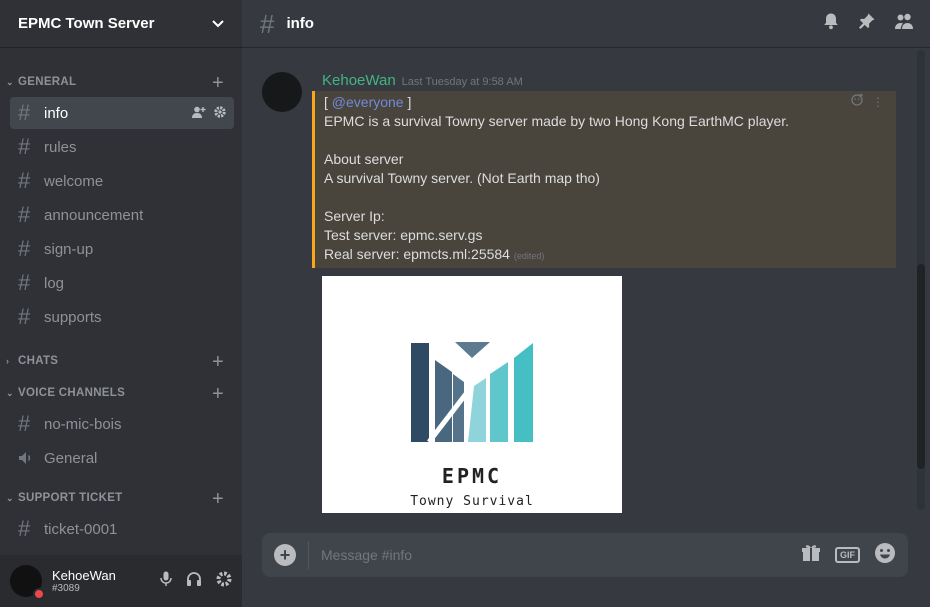 The width and height of the screenshot is (930, 607). Describe the element at coordinates (220, 113) in the screenshot. I see `gear-icon` at that location.